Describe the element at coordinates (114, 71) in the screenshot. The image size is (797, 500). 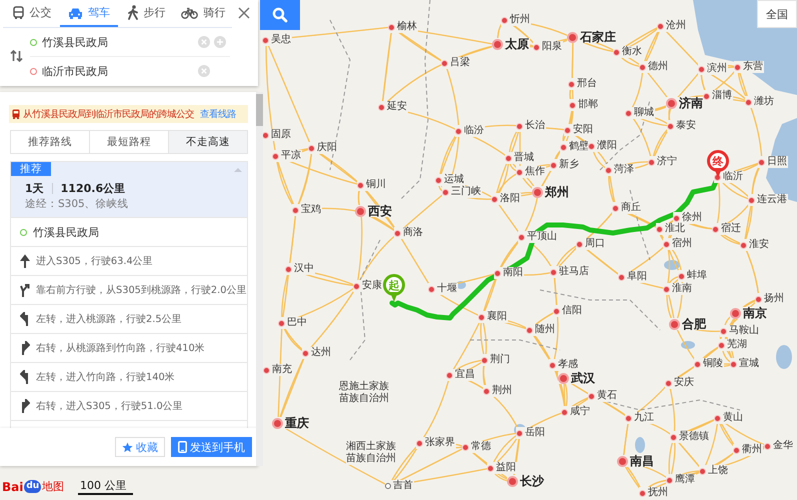
I see `destination-input: 临沂市民政局` at that location.